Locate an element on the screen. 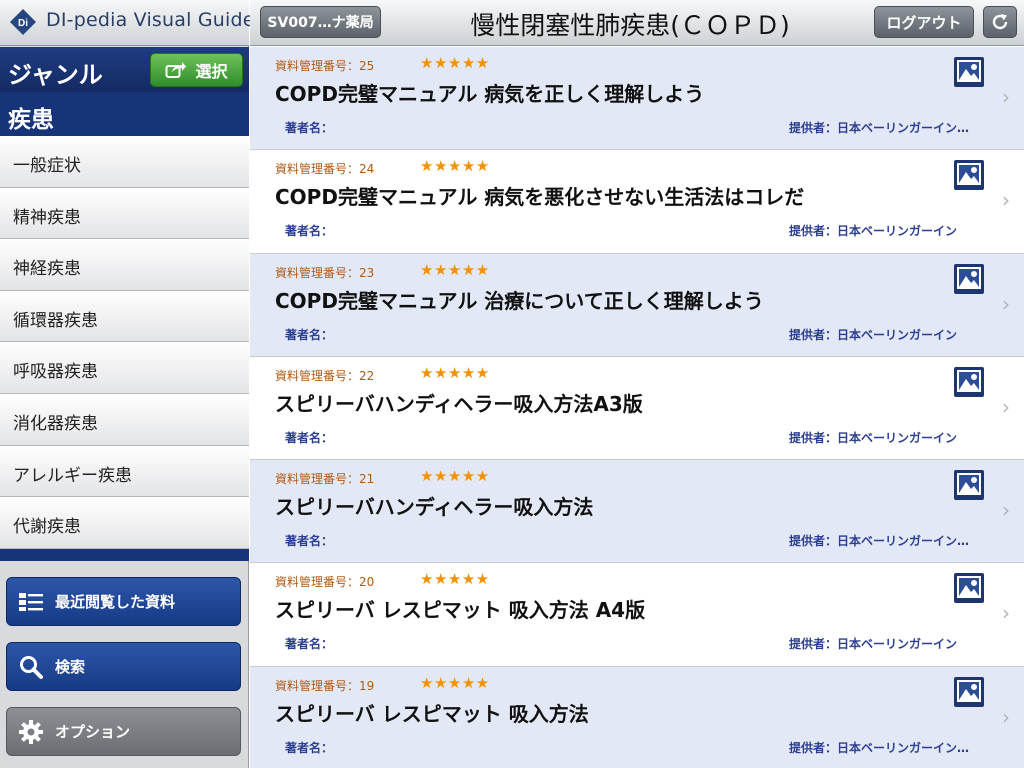 This screenshot has height=768, width=1024. current-genre-heading: 疾患 is located at coordinates (124, 114).